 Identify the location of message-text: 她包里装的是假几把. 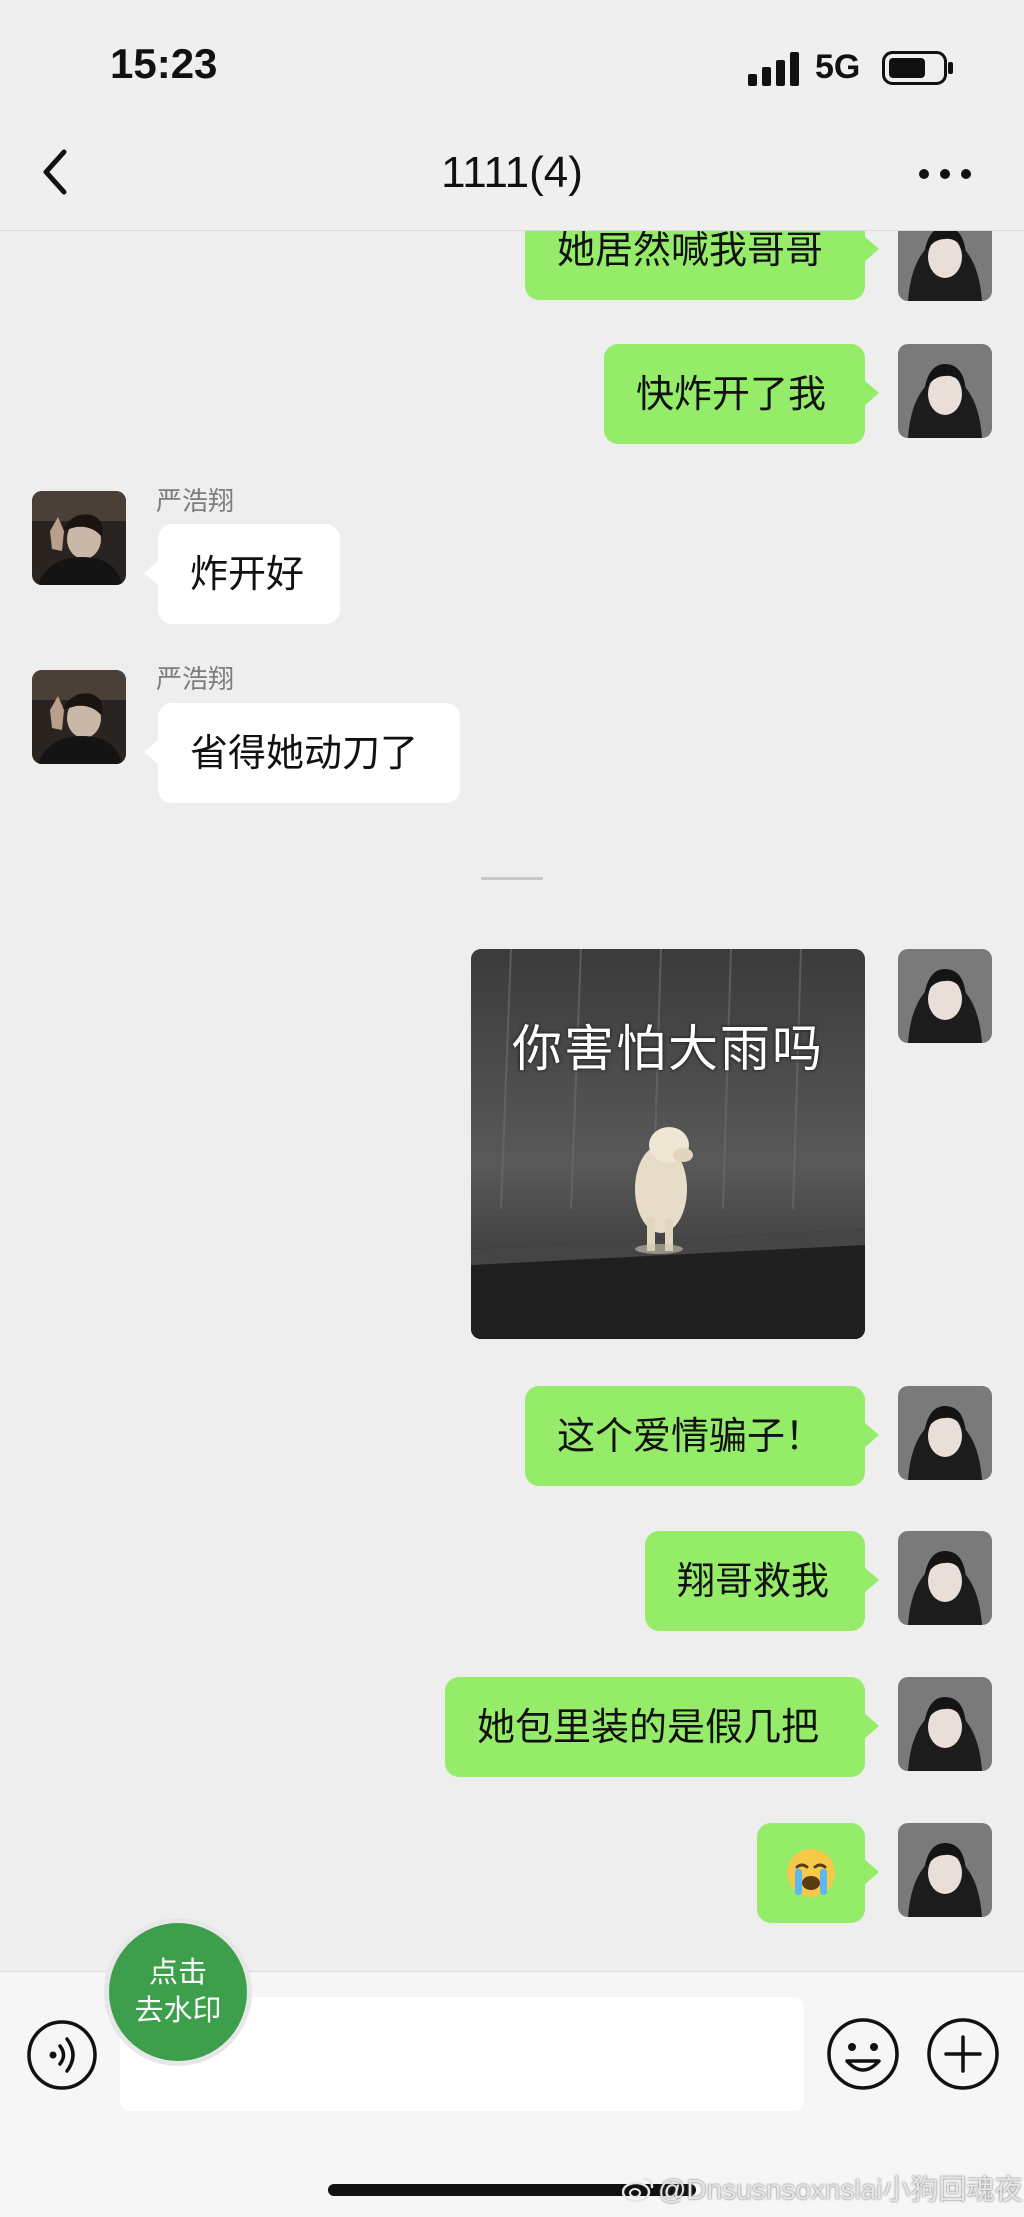
(648, 1727).